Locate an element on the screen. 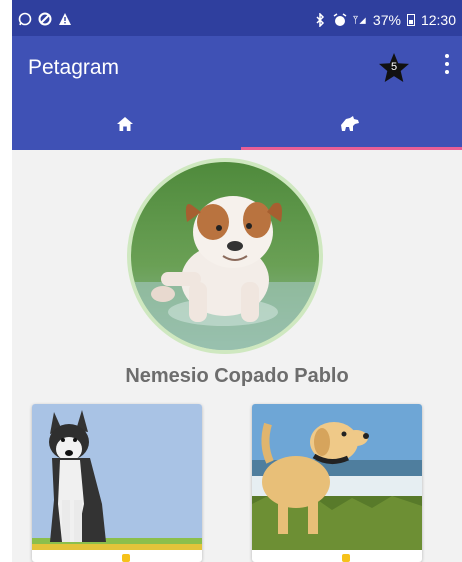 The image size is (462, 562). favorites-star-button: 5 is located at coordinates (394, 68).